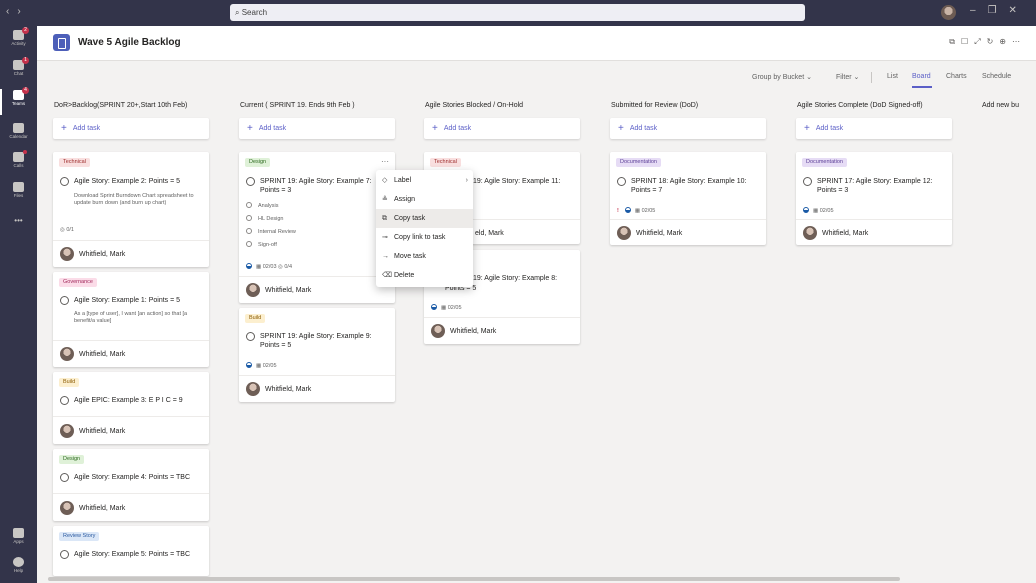  I want to click on group-by-dropdown: Group by Bucket ⌄, so click(782, 77).